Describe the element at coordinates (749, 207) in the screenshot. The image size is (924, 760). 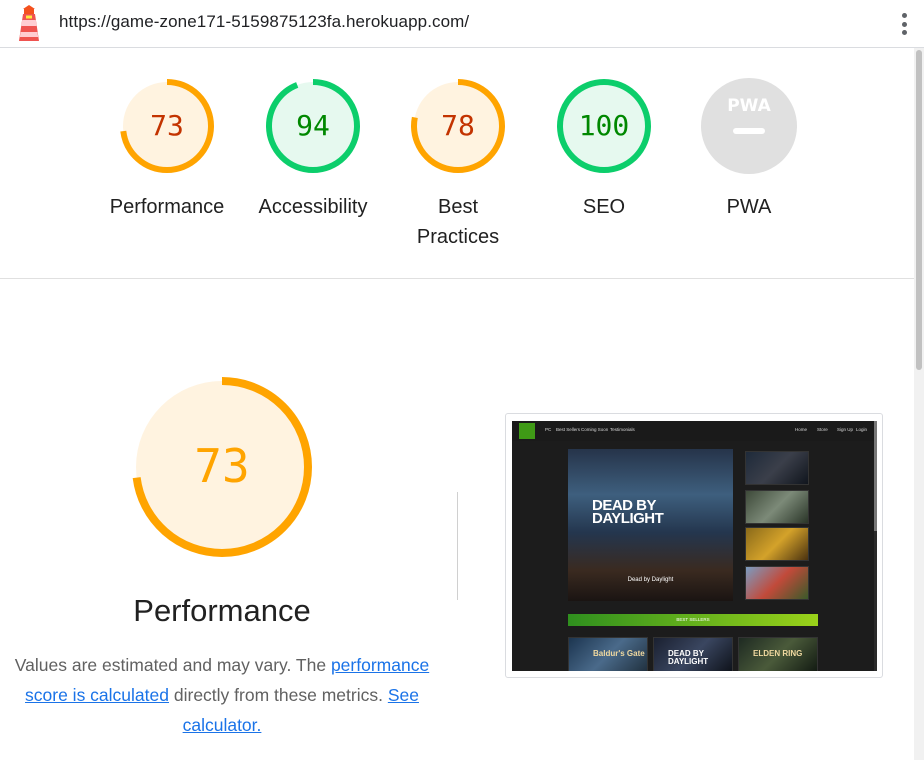
I see `gauge-label: PWA` at that location.